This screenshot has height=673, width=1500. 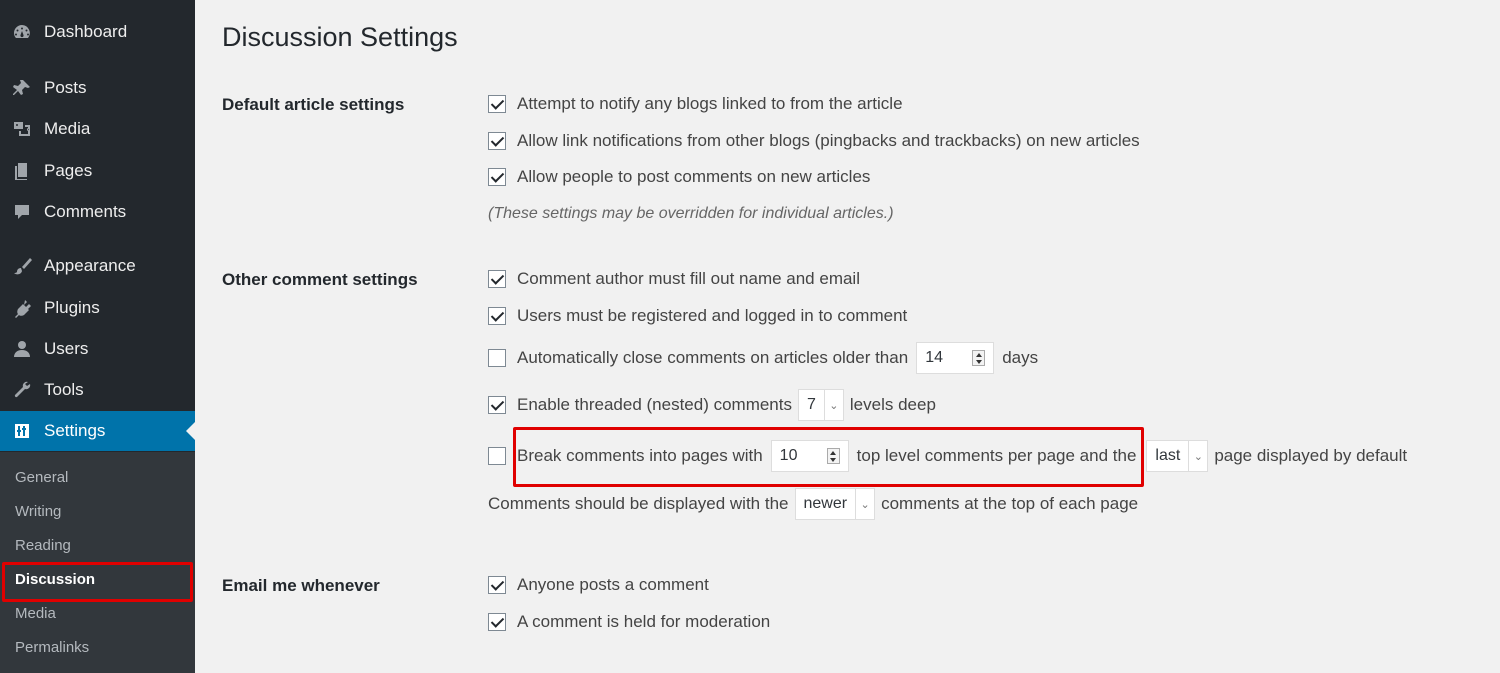 I want to click on settings-sliders-icon, so click(x=22, y=431).